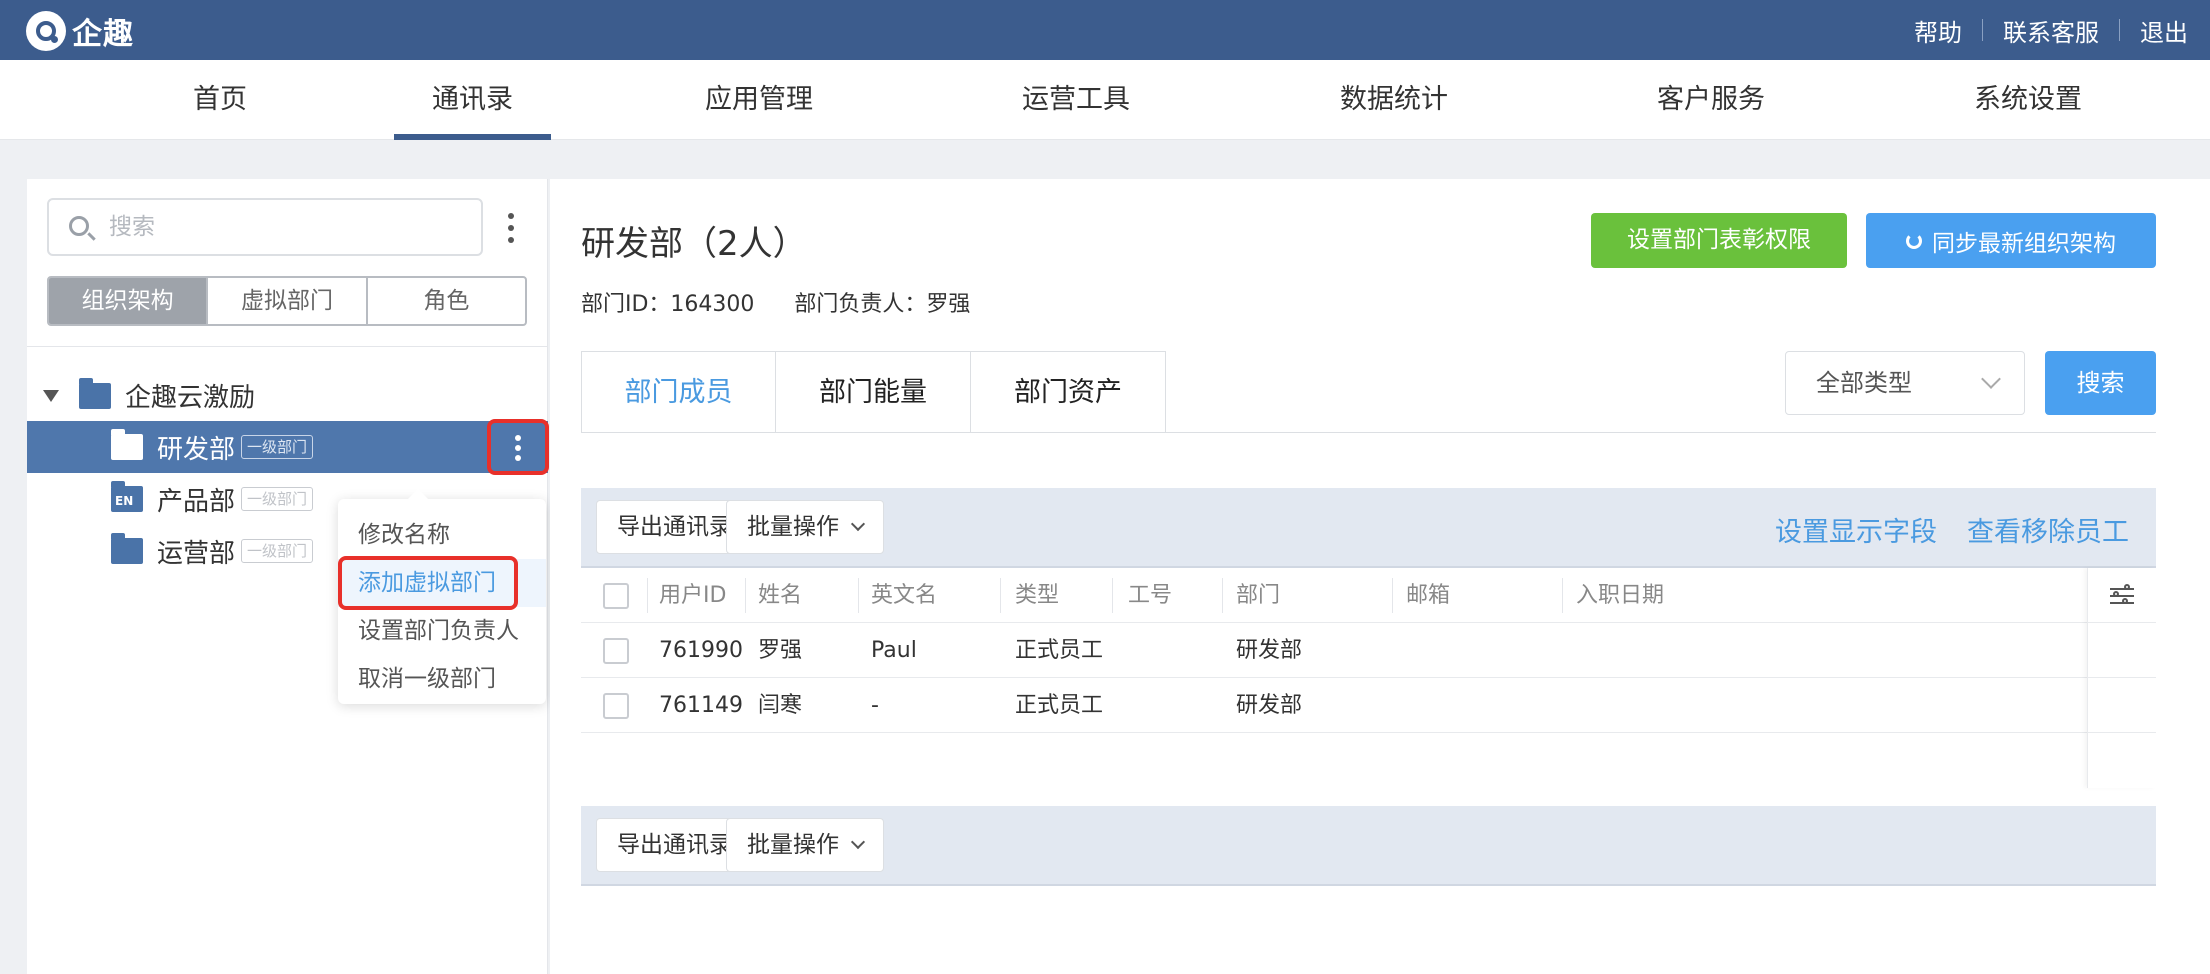  Describe the element at coordinates (442, 535) in the screenshot. I see `menu-rename: 修改名称` at that location.